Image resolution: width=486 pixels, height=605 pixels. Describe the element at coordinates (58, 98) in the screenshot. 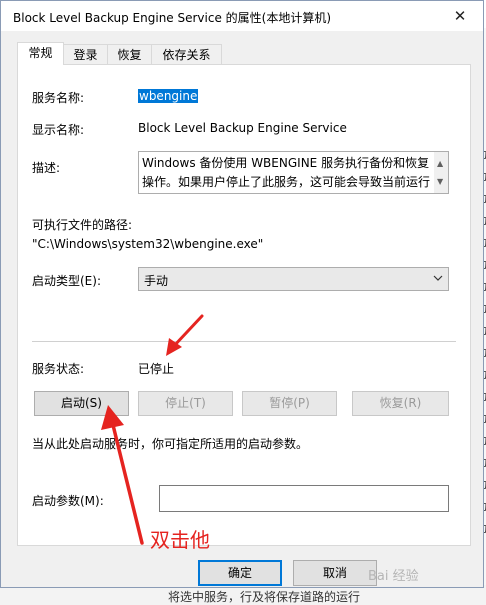

I see `service-name-label: 服务名称:` at that location.